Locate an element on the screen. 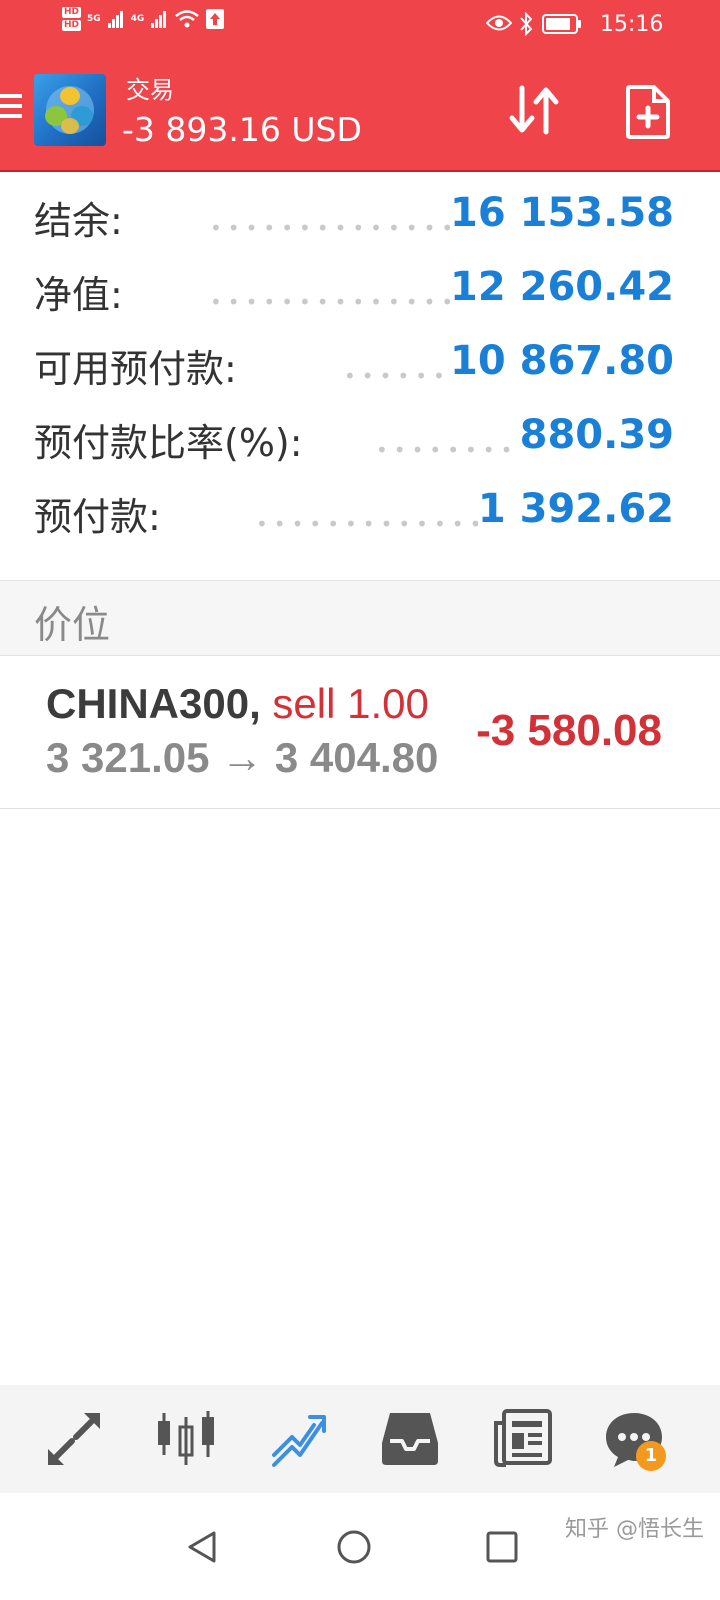 The width and height of the screenshot is (720, 1600). position-header: CHINA300, sell 1.00 is located at coordinates (237, 704).